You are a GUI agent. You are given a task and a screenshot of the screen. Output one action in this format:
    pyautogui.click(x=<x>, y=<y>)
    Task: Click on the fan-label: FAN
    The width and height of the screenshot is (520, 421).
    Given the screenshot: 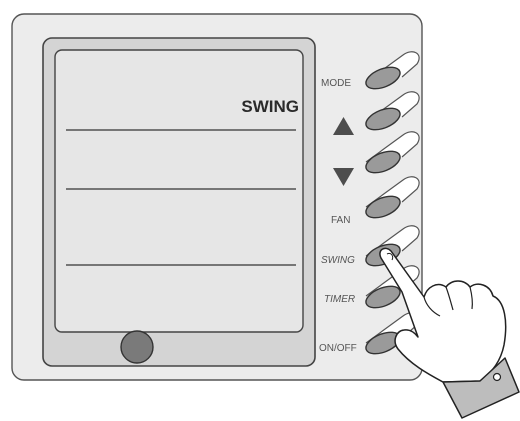 What is the action you would take?
    pyautogui.click(x=340, y=220)
    